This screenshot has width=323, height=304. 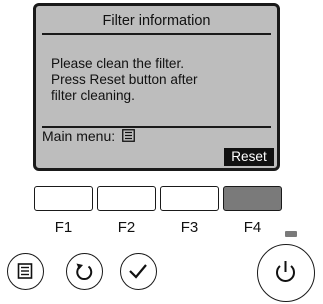 I want to click on f4-label: F4, so click(x=252, y=227).